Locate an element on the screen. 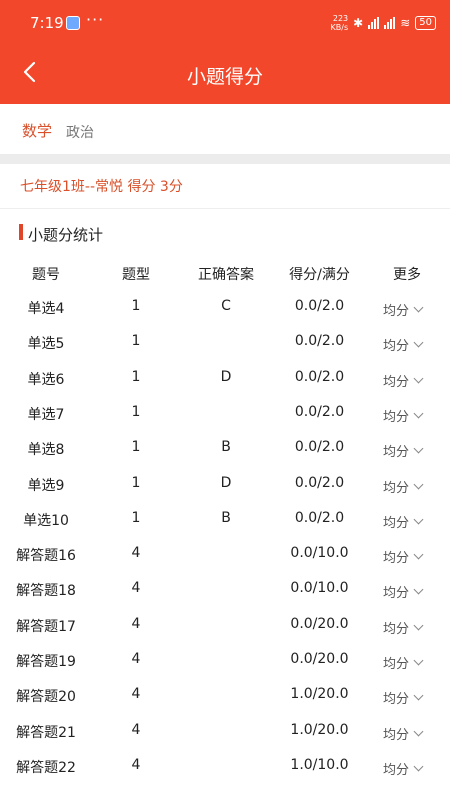  table-row: 单选6 1 D 0.0/2.0 均分 is located at coordinates (225, 386).